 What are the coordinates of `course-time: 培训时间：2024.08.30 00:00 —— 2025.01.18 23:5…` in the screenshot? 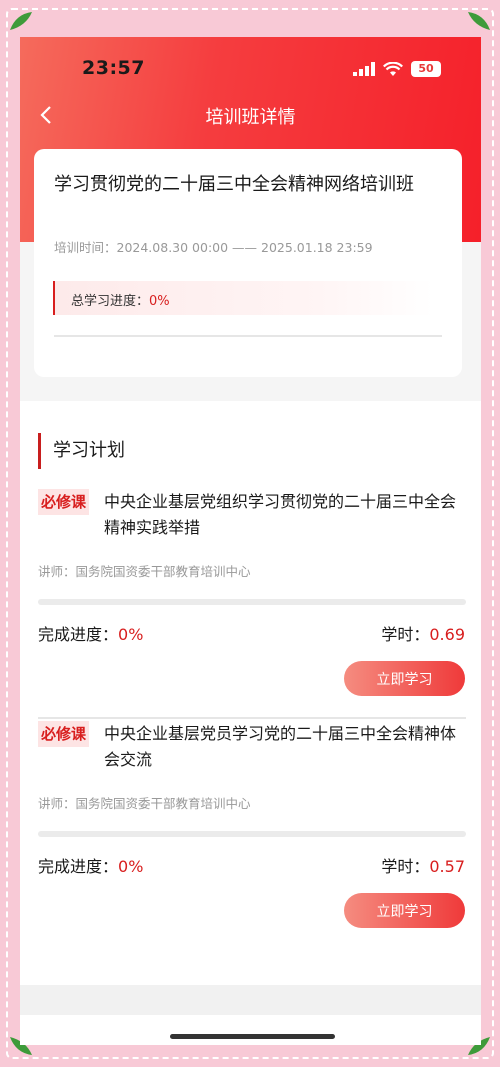 It's located at (213, 247).